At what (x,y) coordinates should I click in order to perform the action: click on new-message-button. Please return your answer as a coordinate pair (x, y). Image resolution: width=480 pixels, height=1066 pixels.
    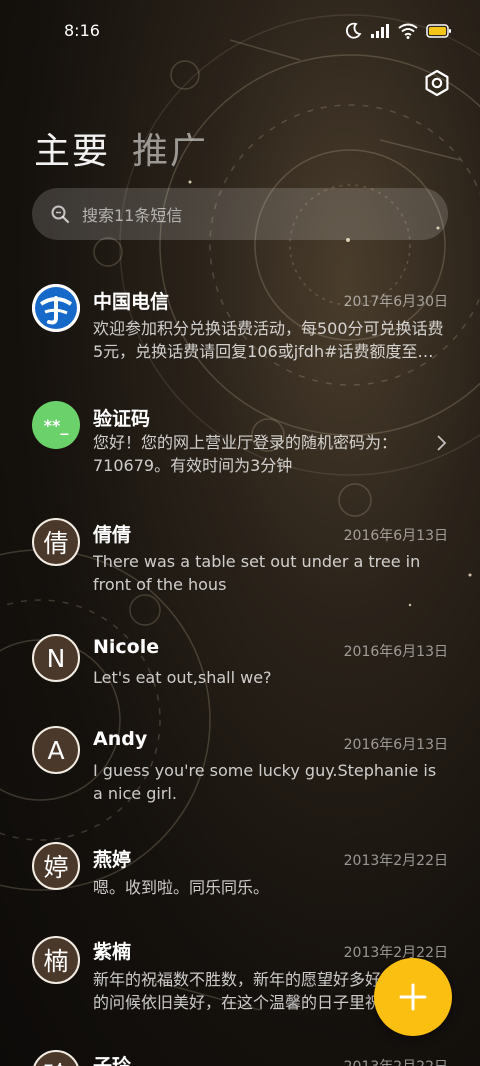
    Looking at the image, I should click on (413, 997).